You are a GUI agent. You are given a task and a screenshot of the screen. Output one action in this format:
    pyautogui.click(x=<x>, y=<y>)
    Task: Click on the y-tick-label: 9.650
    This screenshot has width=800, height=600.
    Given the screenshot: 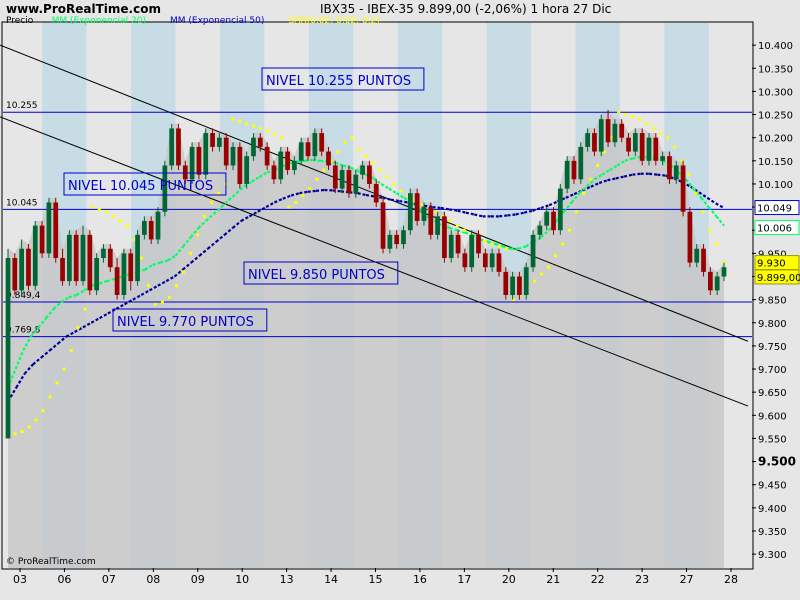 What is the action you would take?
    pyautogui.click(x=772, y=393)
    